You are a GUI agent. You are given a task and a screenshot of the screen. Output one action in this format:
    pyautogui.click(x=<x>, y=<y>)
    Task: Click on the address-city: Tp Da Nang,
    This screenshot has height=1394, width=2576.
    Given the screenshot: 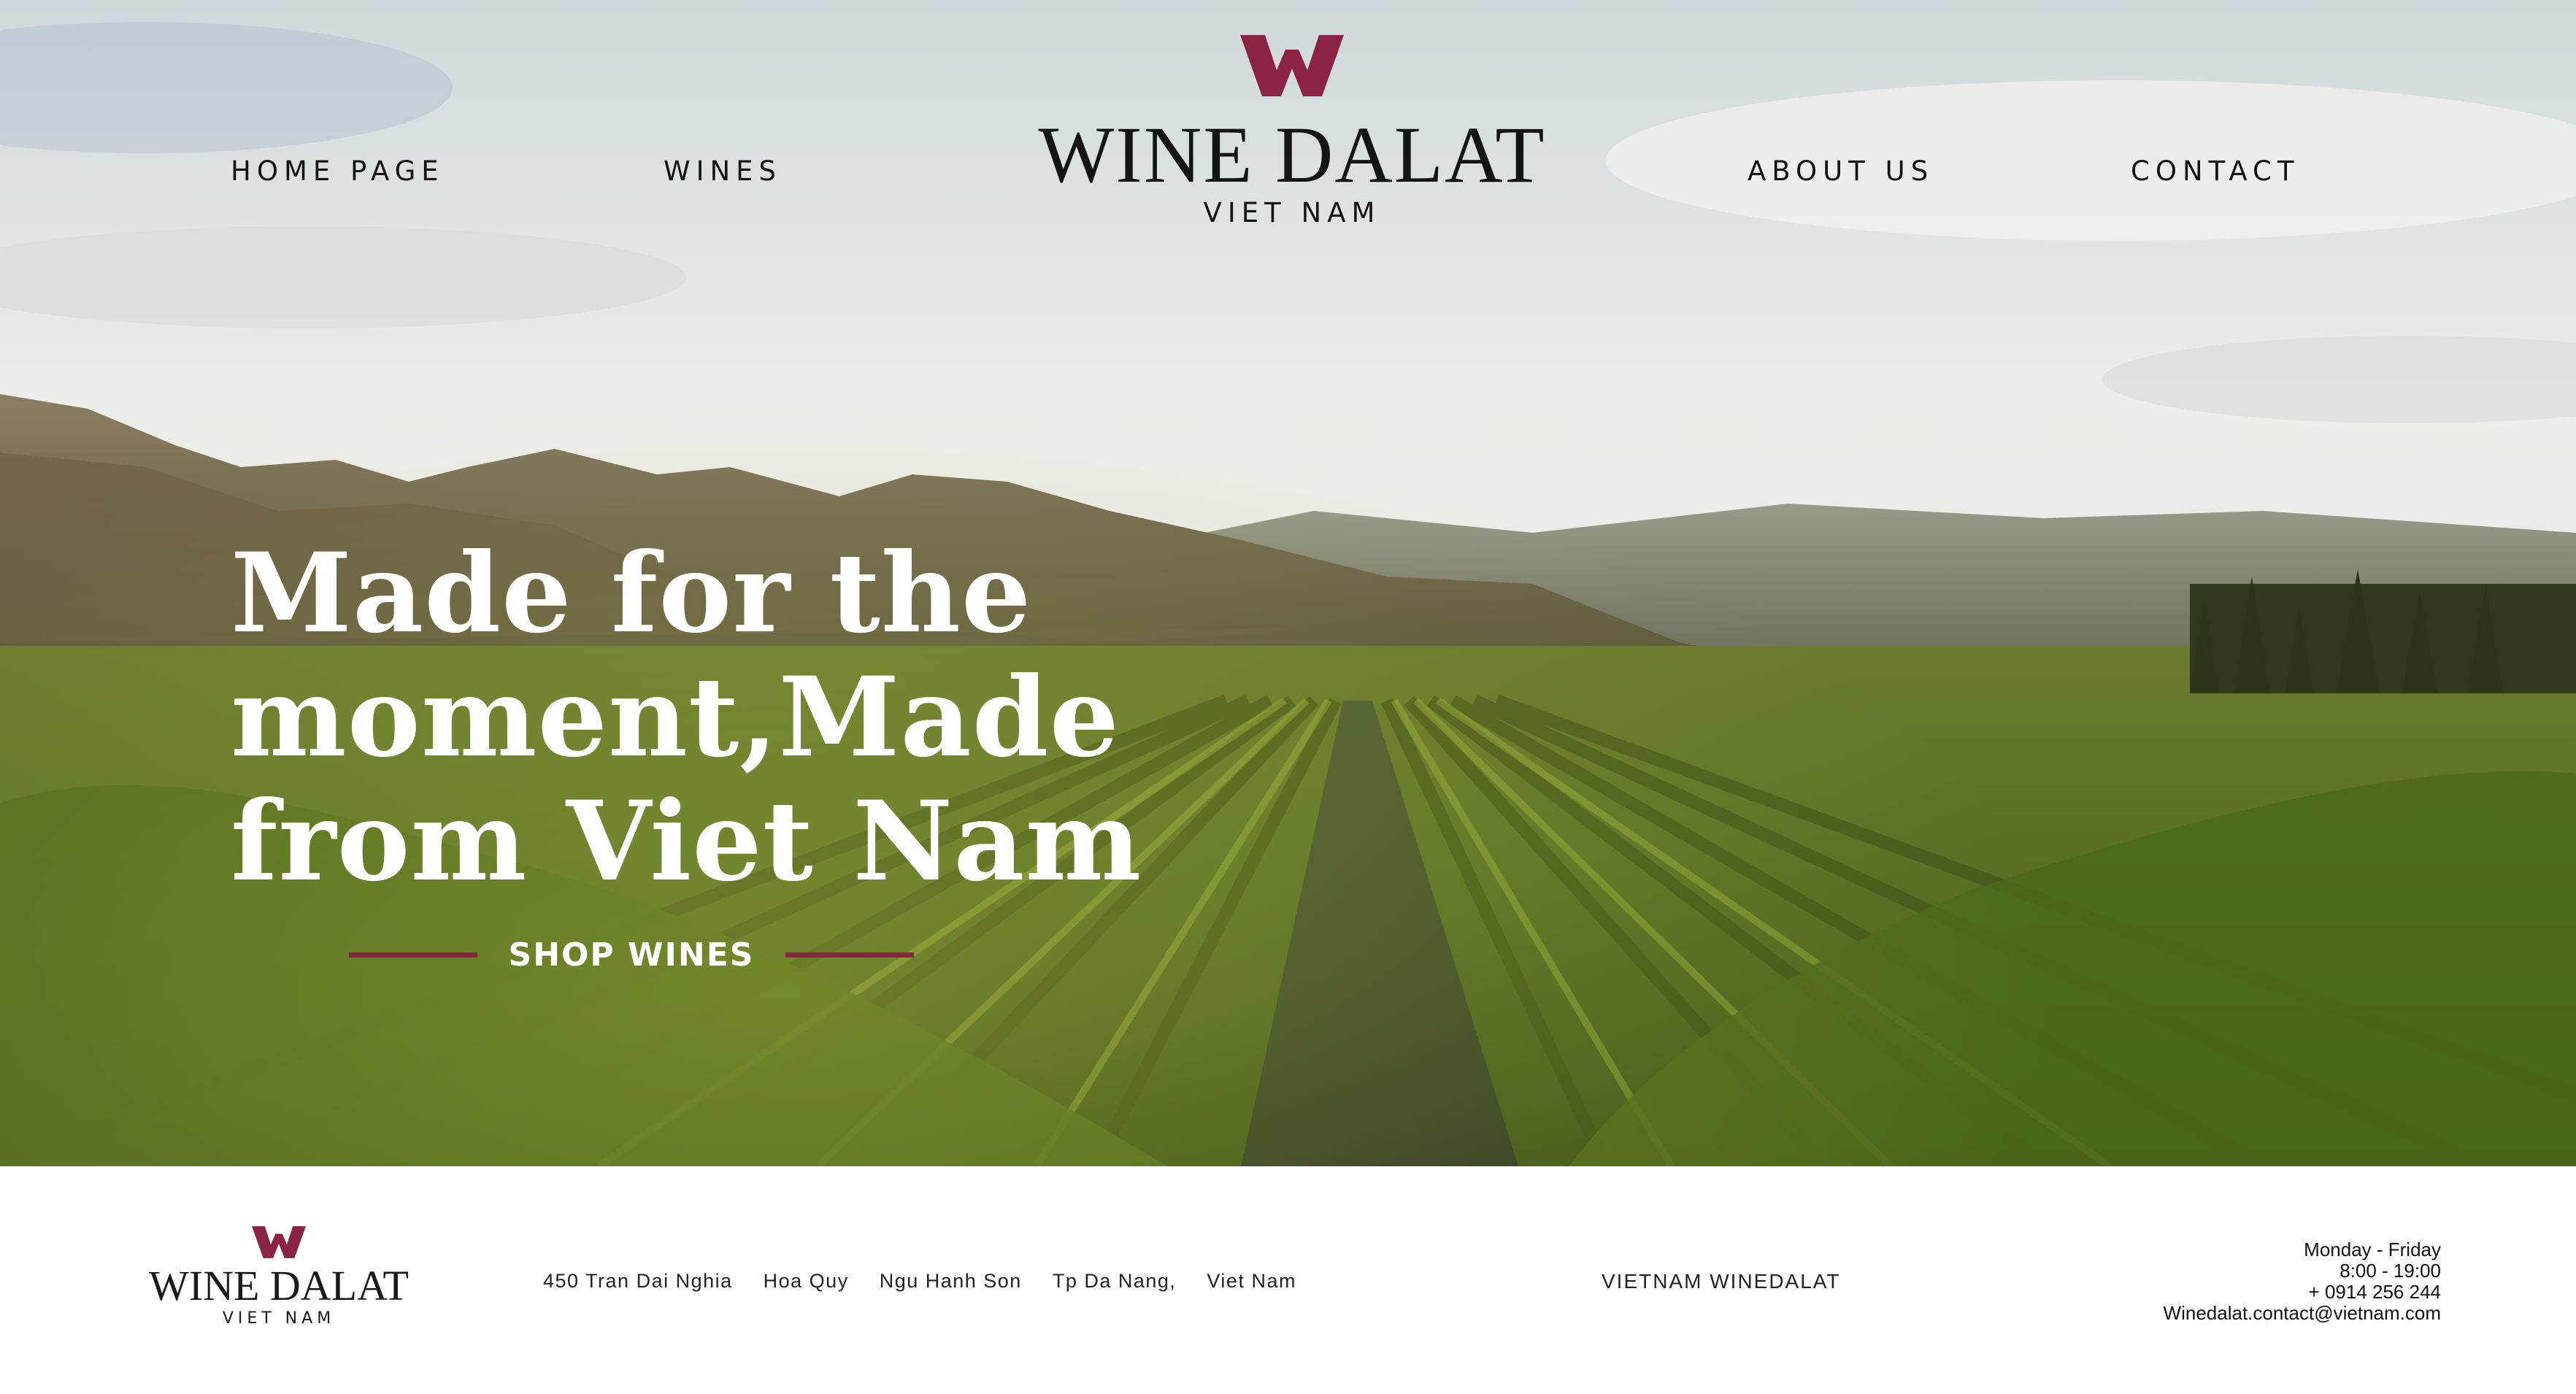 What is the action you would take?
    pyautogui.click(x=1114, y=1281)
    